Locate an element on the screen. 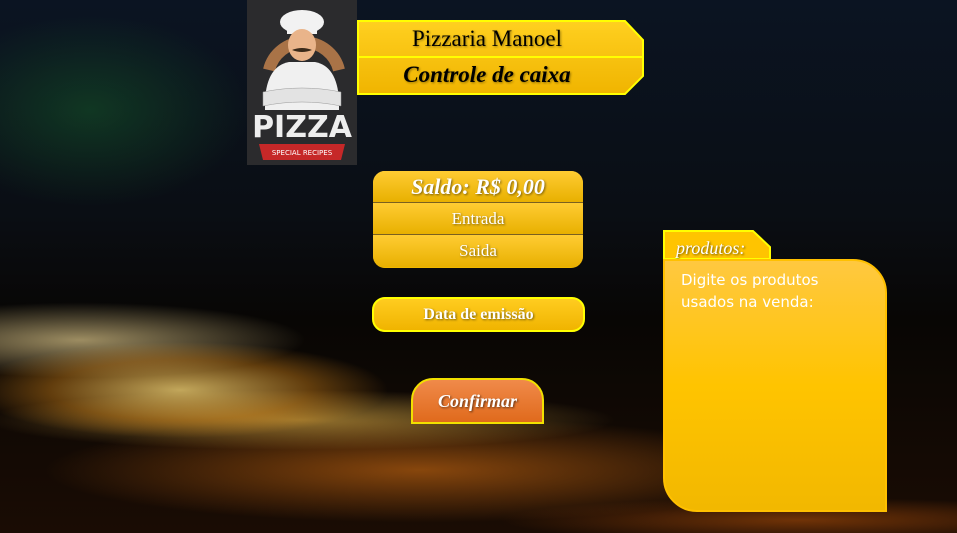 The width and height of the screenshot is (957, 533). produtos-tab-label: produtos: is located at coordinates (711, 248).